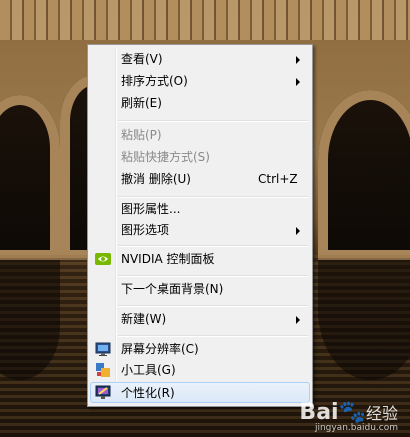  I want to click on watermark-logo-text: Bai, so click(319, 412).